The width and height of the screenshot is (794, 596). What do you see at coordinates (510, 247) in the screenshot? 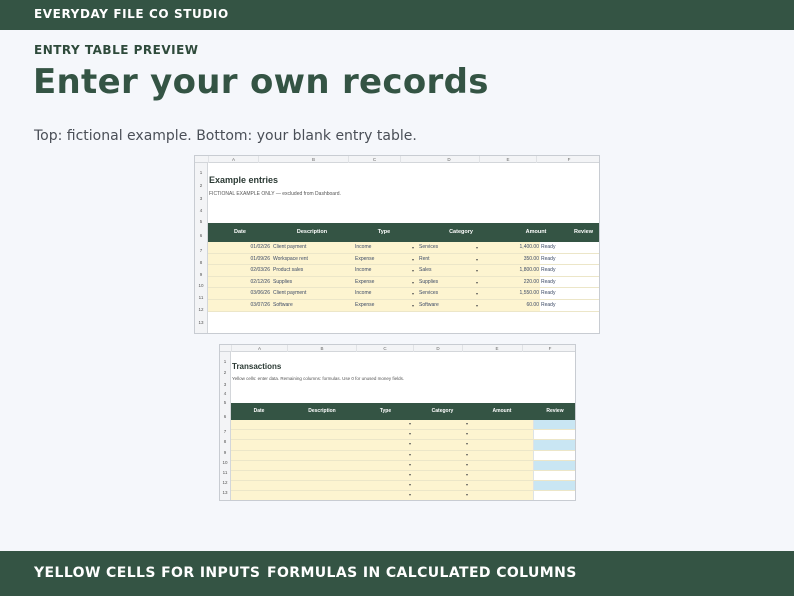
I see `amount-cell: 1,400.00` at bounding box center [510, 247].